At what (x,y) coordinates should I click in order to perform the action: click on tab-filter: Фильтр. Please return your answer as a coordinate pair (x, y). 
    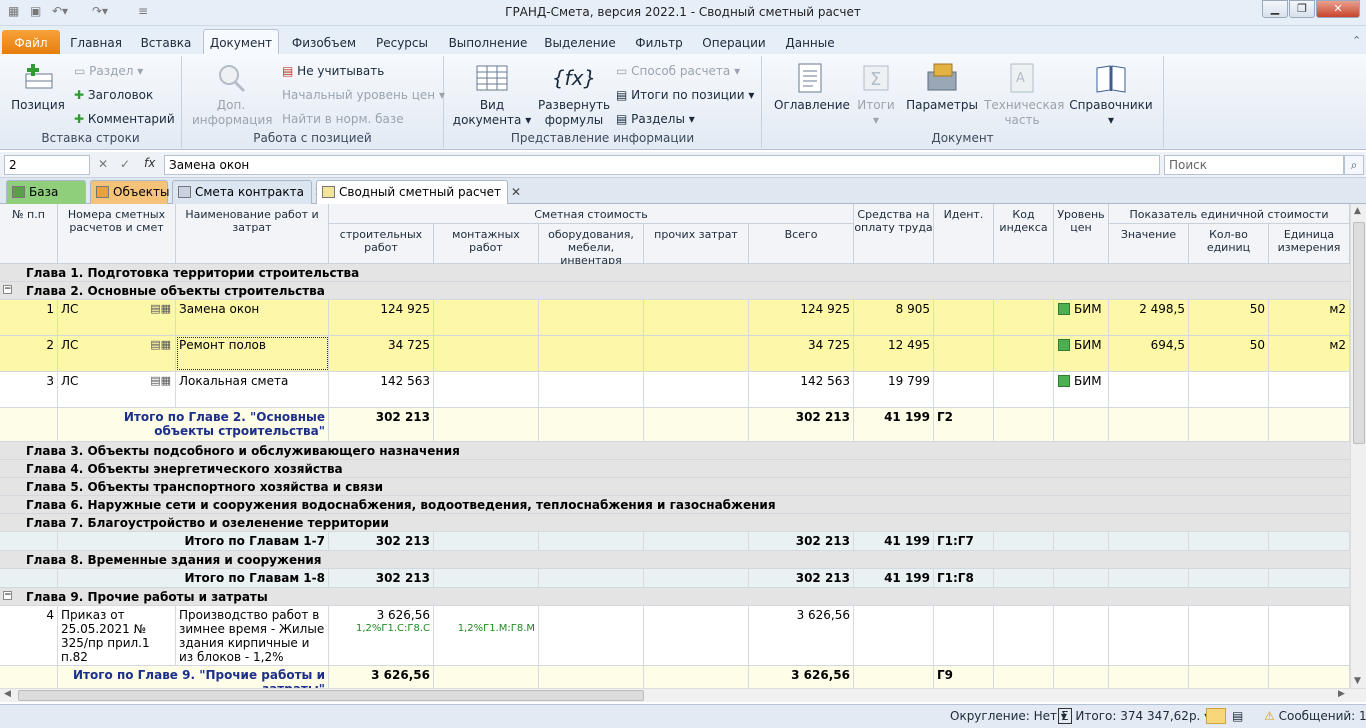
    Looking at the image, I should click on (659, 43).